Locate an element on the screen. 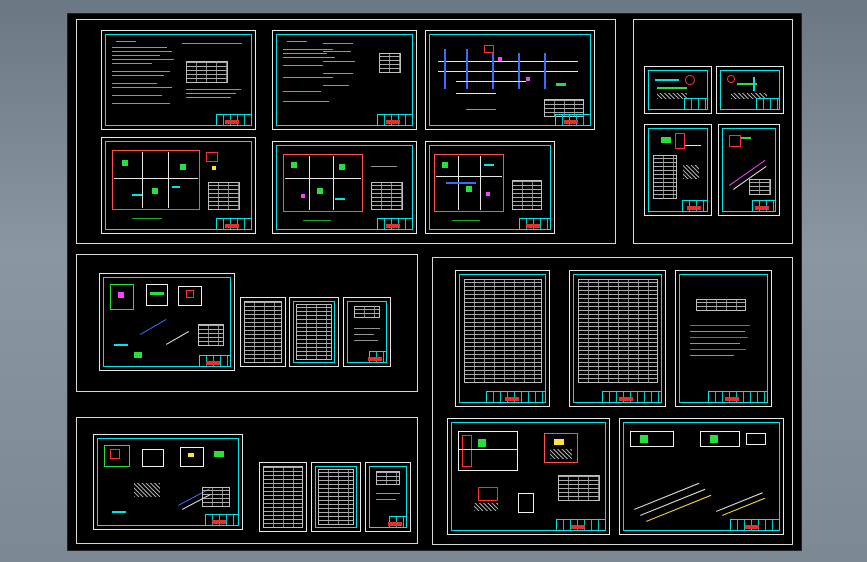 The height and width of the screenshot is (562, 867). sheet-collector-tank-details is located at coordinates (701, 476).